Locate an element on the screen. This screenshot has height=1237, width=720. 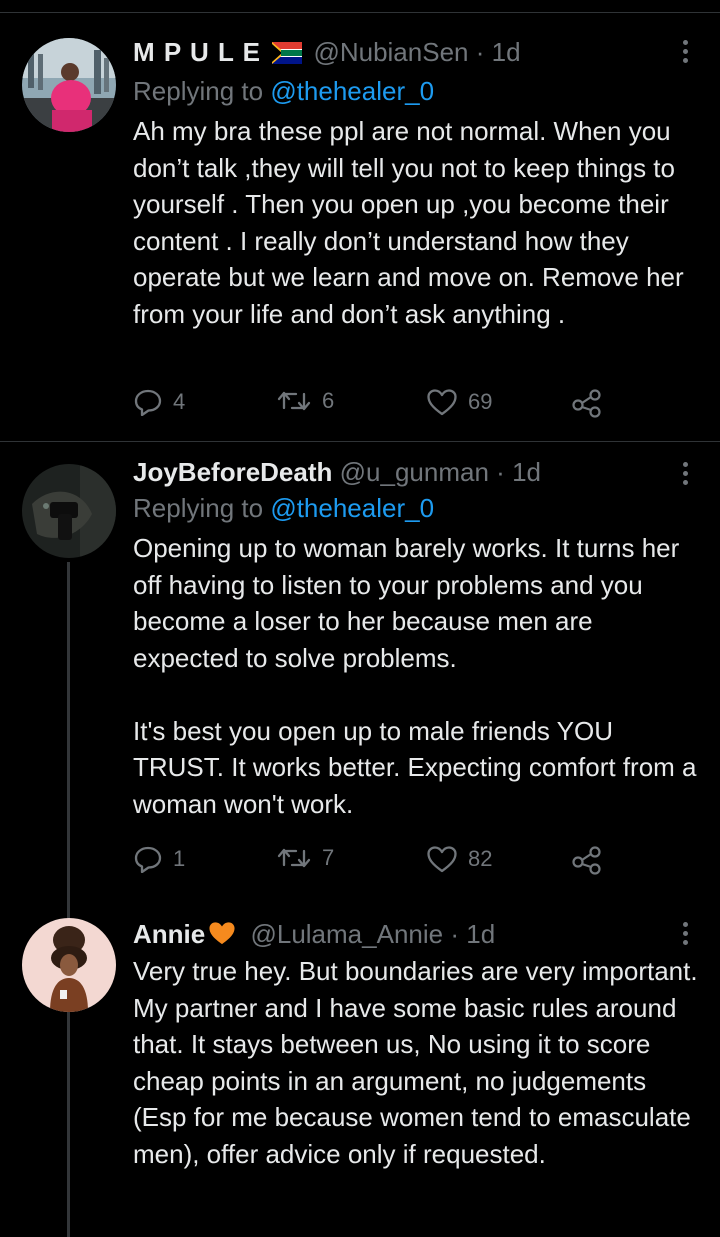
like-count: 82 is located at coordinates (480, 858).